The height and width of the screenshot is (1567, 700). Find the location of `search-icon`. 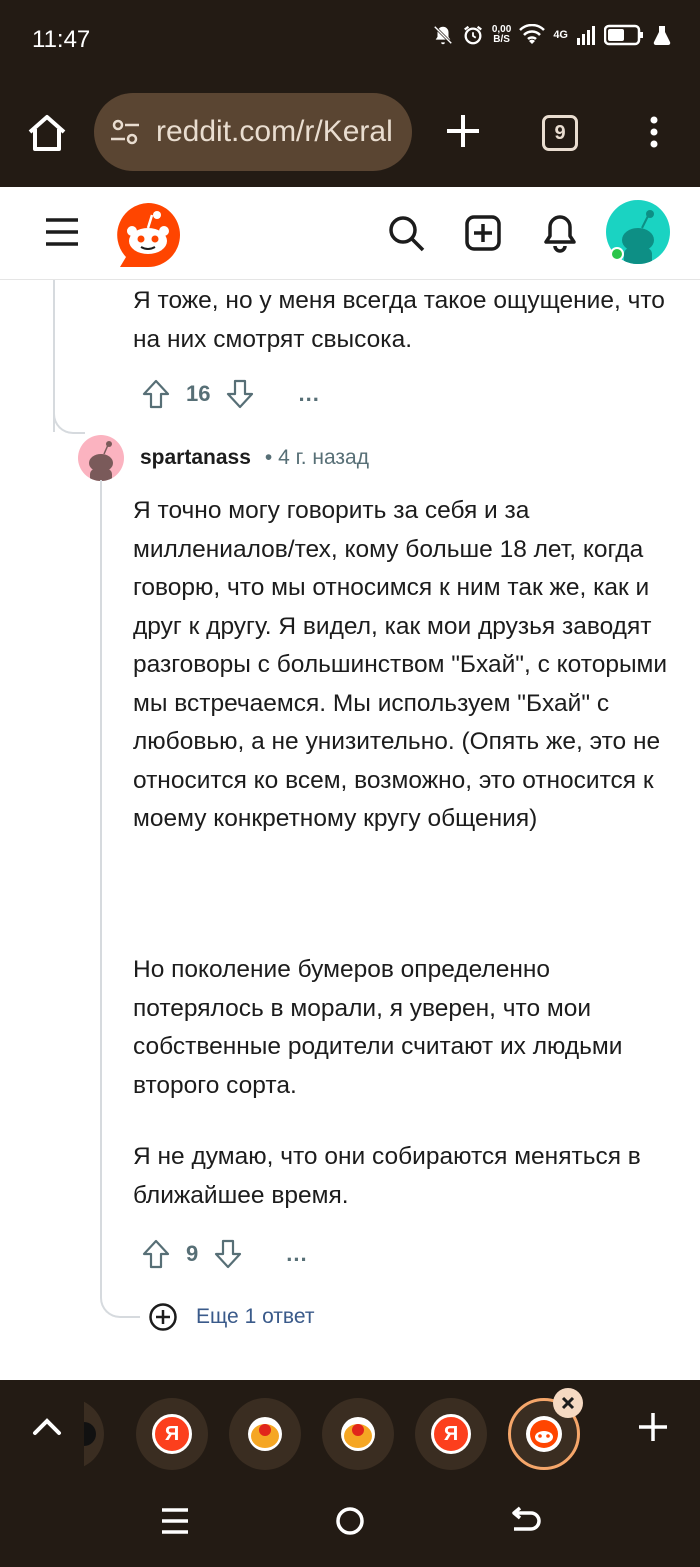

search-icon is located at coordinates (406, 233).